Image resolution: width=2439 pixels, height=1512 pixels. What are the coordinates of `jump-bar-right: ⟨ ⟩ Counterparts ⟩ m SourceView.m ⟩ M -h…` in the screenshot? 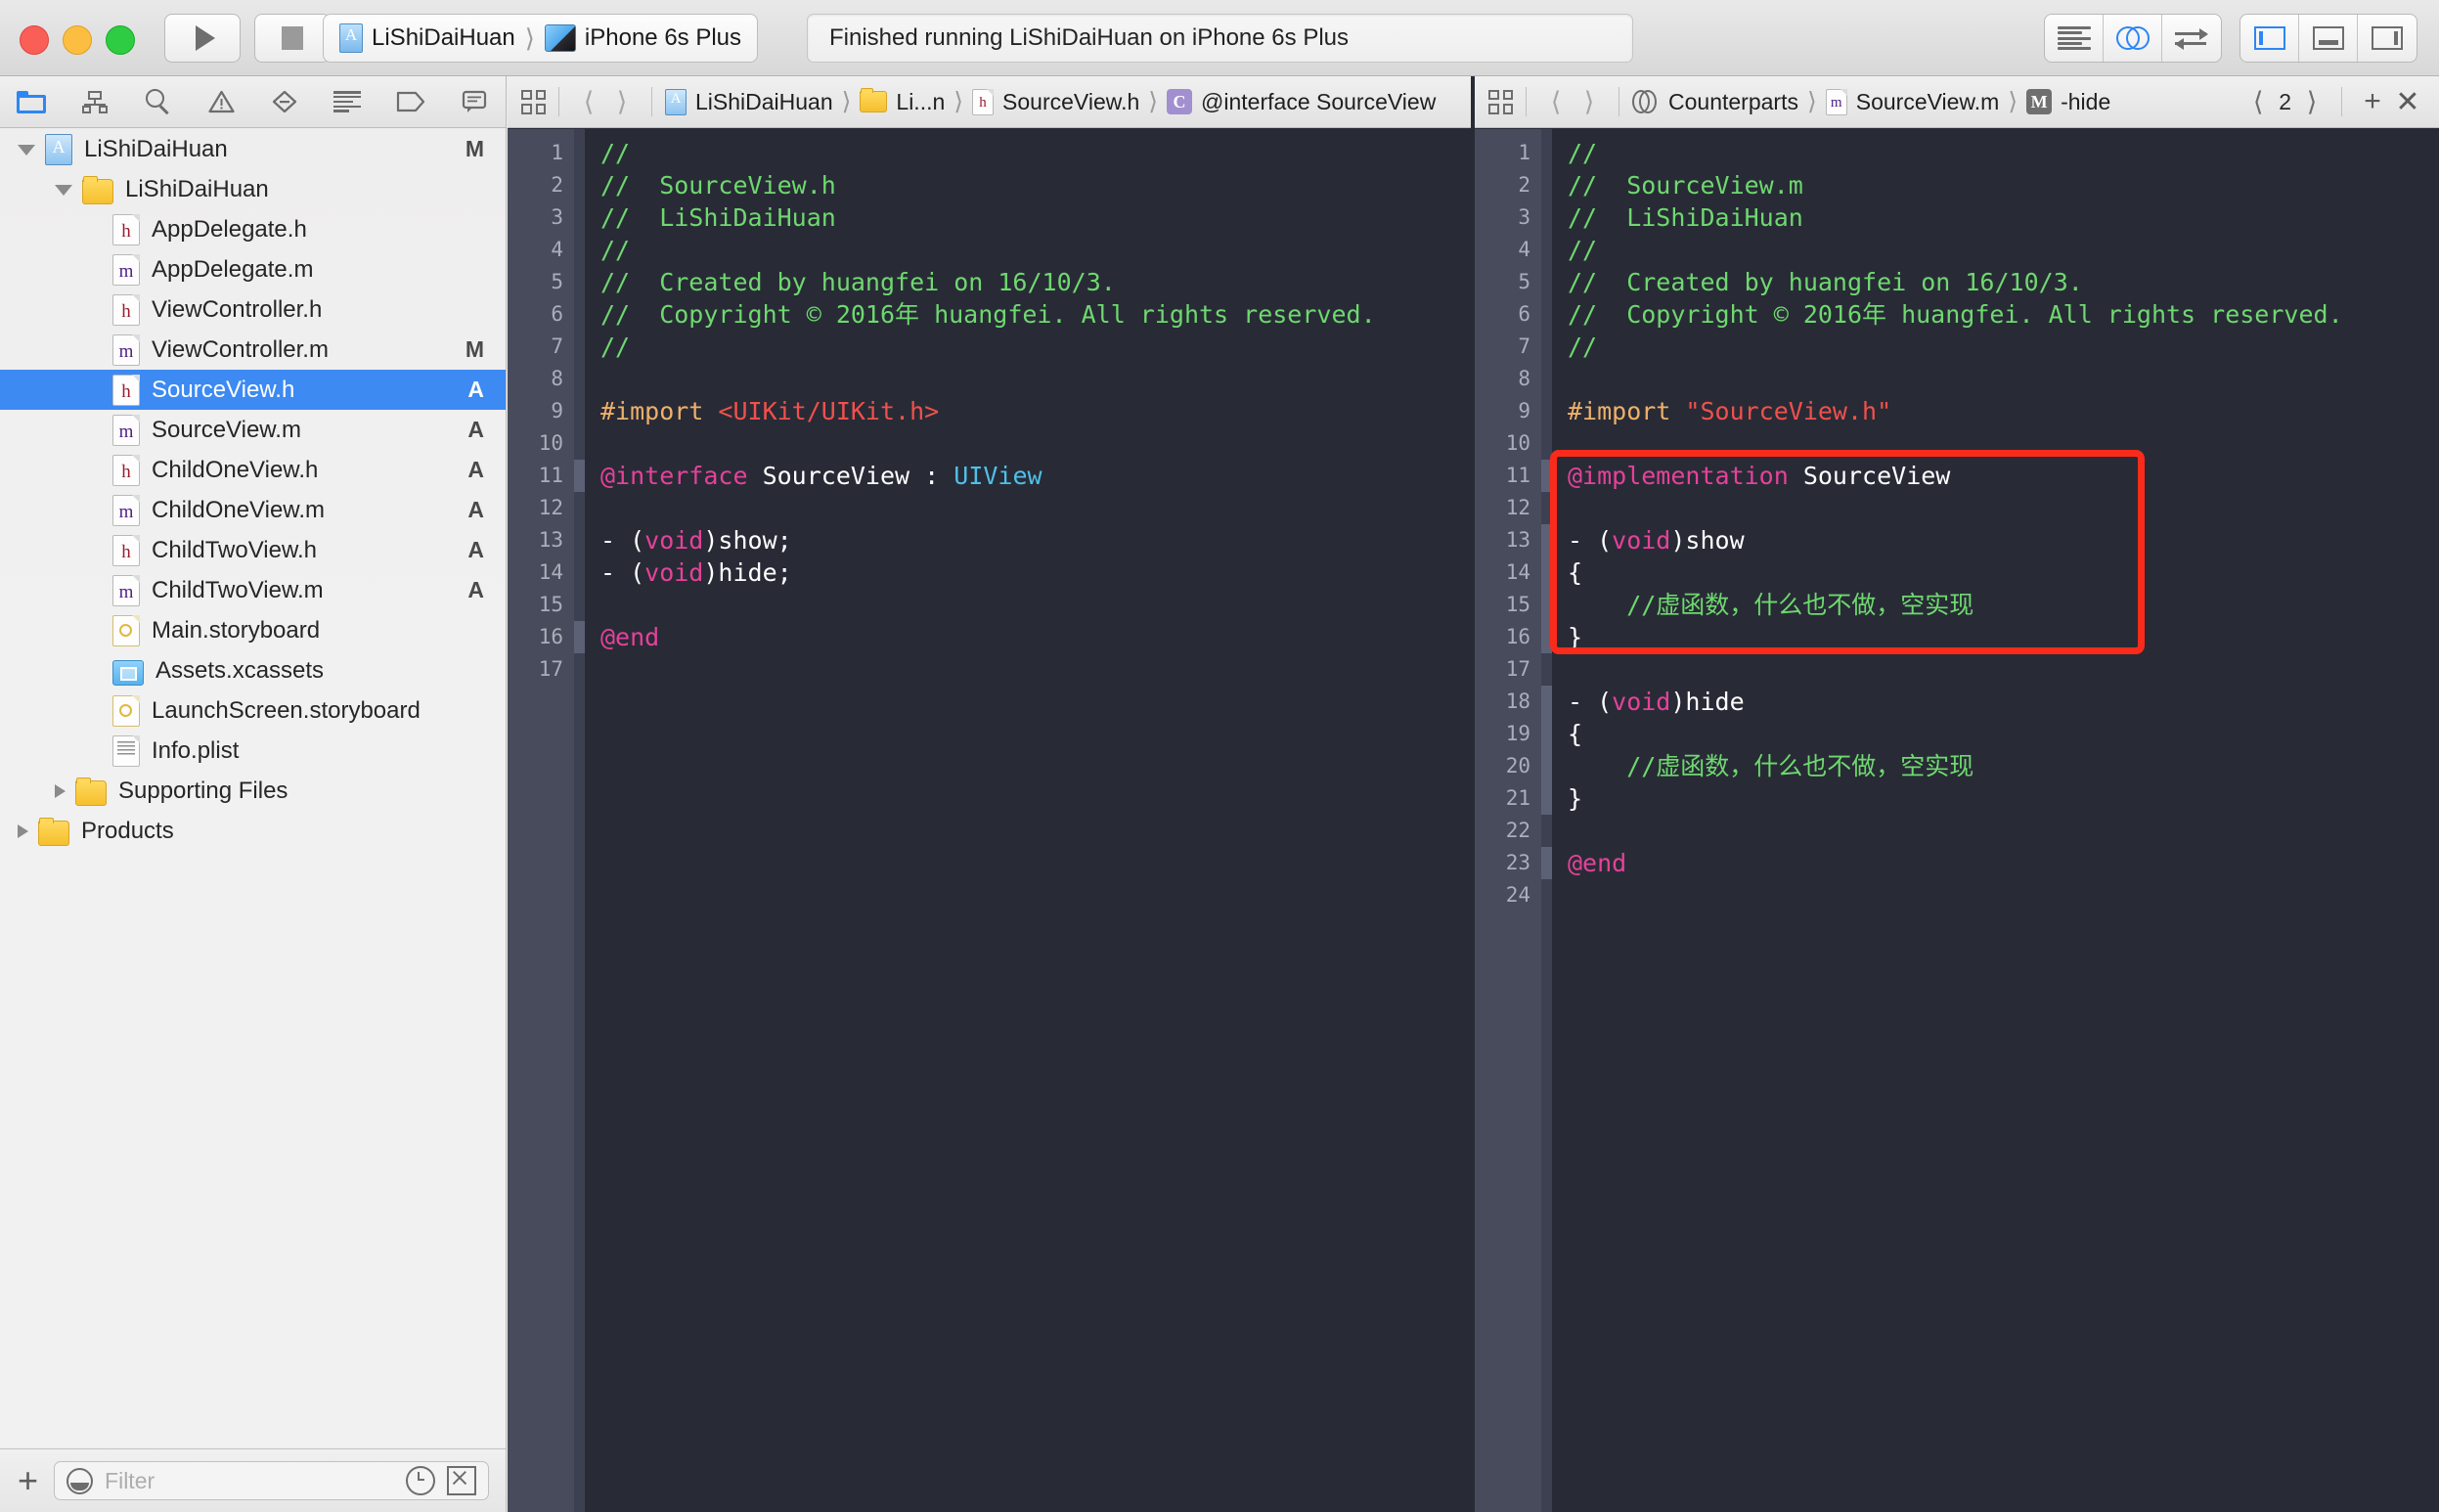 It's located at (1957, 102).